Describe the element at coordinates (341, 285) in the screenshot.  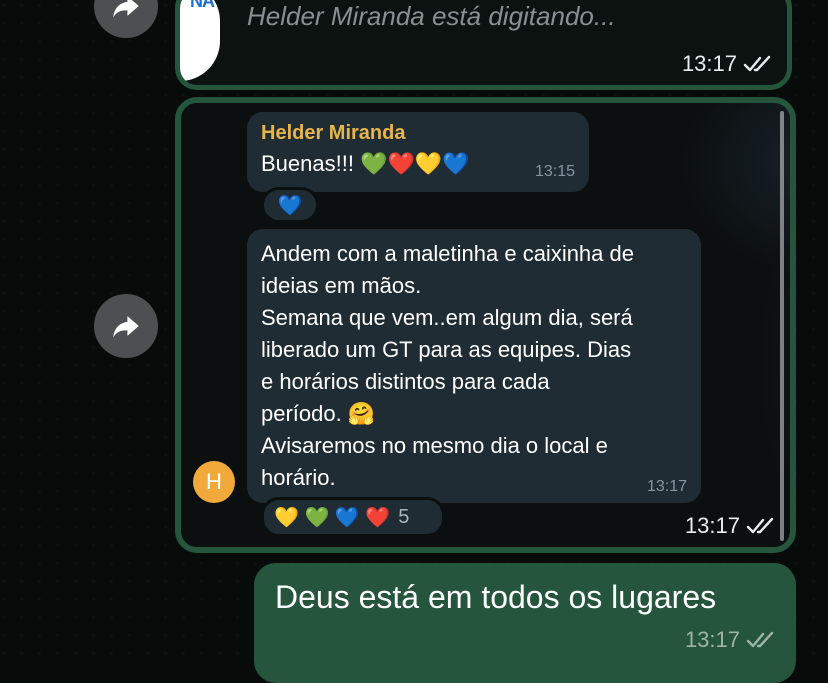
I see `message-line: ideias em mãos.` at that location.